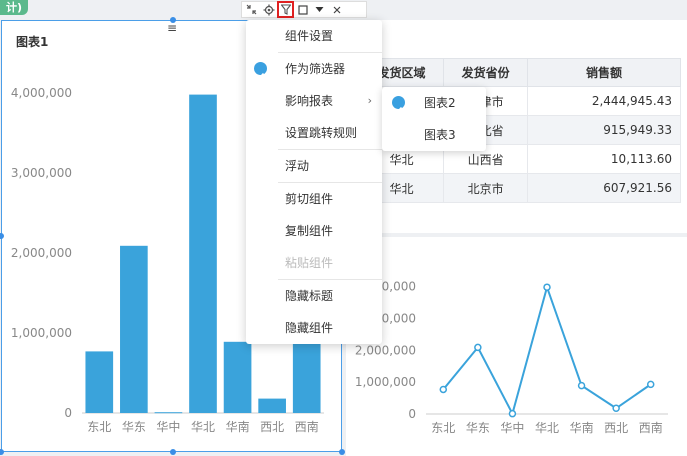  I want to click on menu-item-copy: 复制组件, so click(314, 231).